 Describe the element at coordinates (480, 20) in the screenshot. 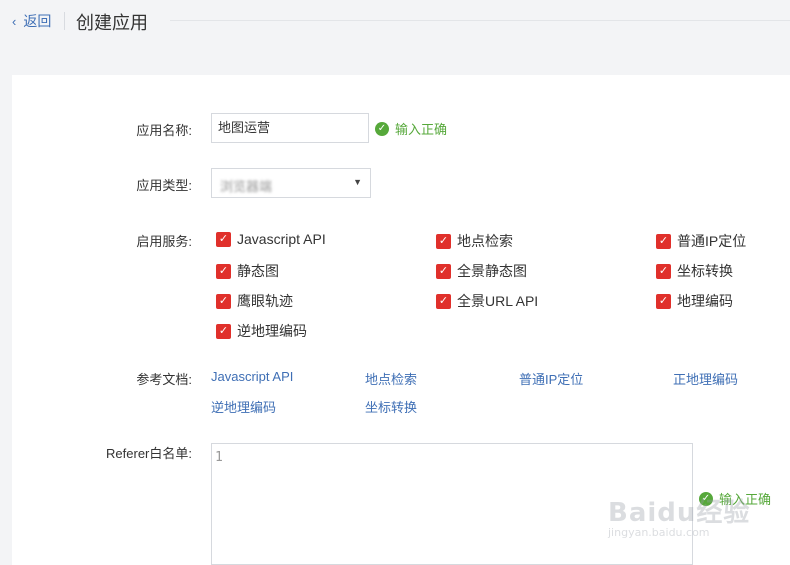

I see `header-rule` at that location.